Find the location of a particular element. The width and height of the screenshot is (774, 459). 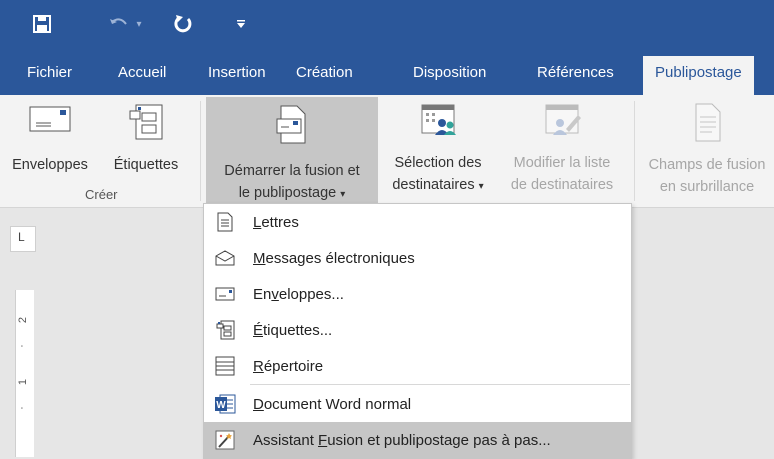

menu-item-repertoire: Répertoire is located at coordinates (417, 366).